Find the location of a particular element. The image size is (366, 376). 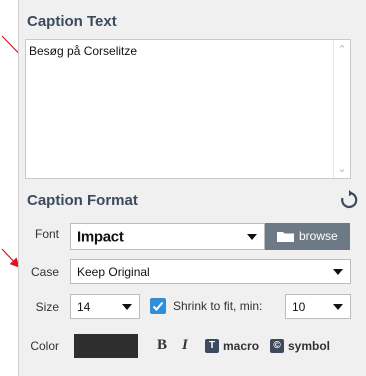

scroll-up-icon: ⌃ is located at coordinates (342, 49).